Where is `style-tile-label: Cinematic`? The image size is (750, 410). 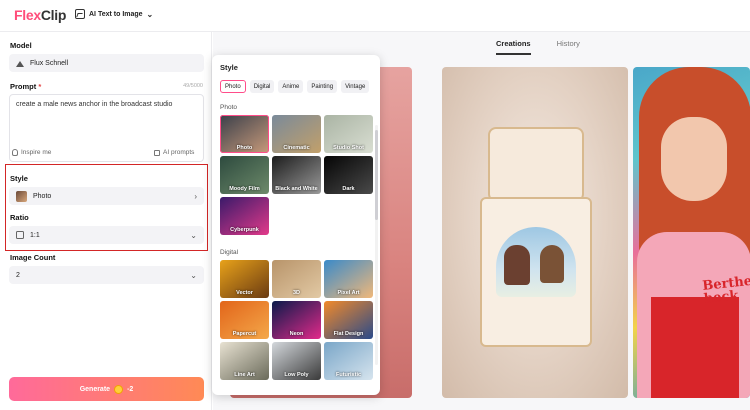
style-tile-label: Cinematic is located at coordinates (296, 148).